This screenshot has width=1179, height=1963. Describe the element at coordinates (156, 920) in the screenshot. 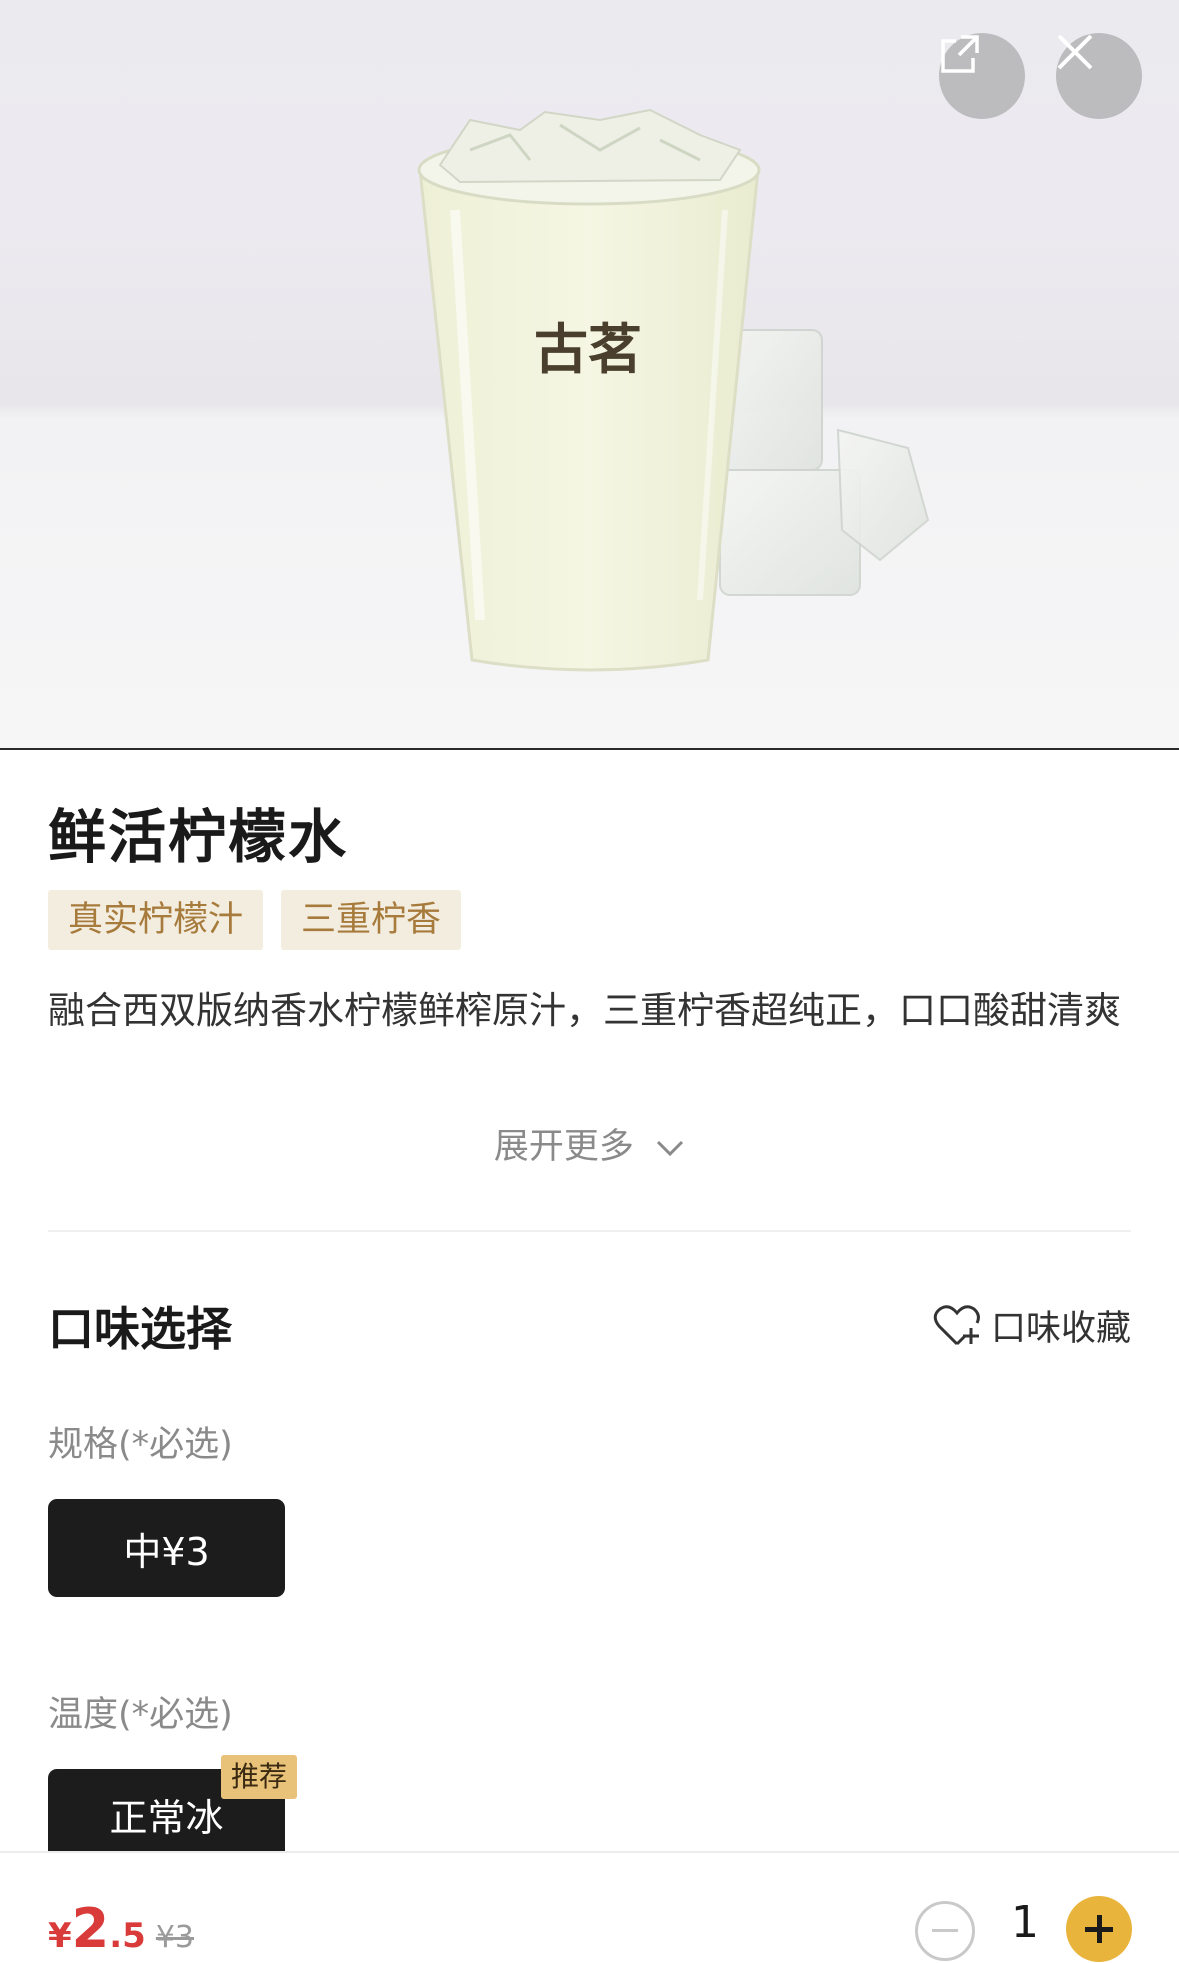

I see `product-tag: 真实柠檬汁` at that location.